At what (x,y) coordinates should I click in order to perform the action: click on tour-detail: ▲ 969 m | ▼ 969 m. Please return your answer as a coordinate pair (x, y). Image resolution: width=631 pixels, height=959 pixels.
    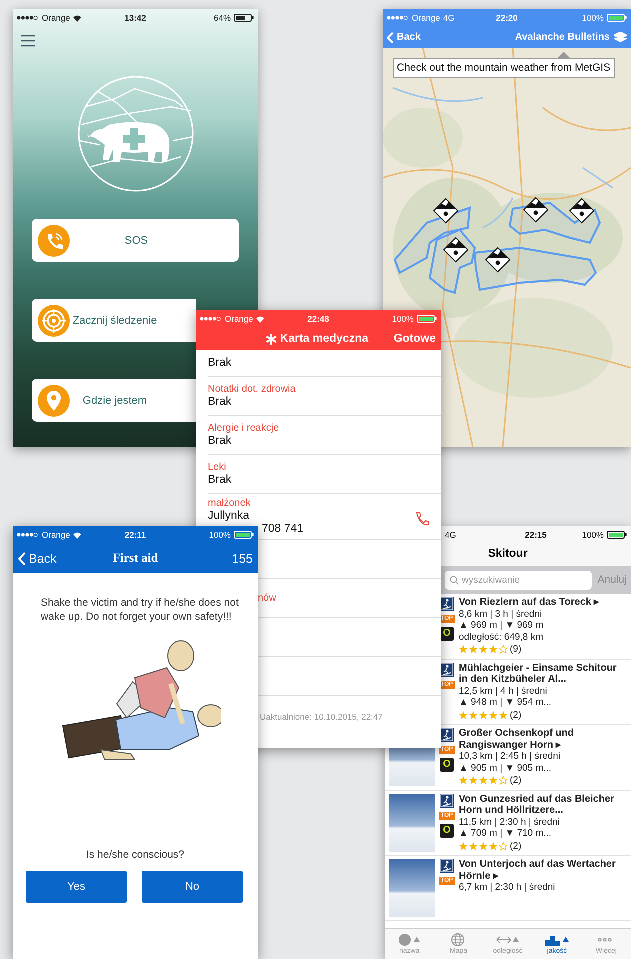
    Looking at the image, I should click on (502, 626).